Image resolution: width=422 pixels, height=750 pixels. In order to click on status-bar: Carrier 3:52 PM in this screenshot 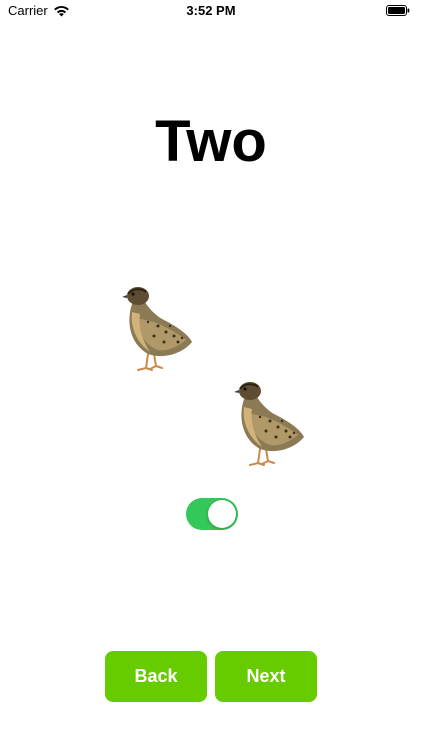, I will do `click(211, 11)`.